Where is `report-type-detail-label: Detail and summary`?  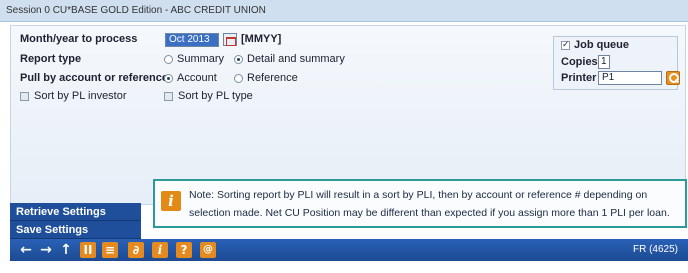
report-type-detail-label: Detail and summary is located at coordinates (296, 59).